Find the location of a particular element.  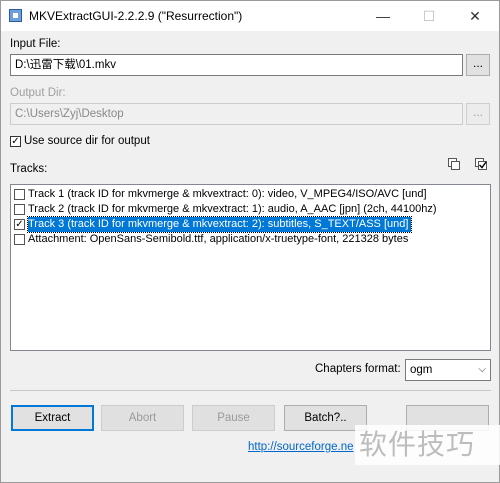

tracks-label: Tracks: is located at coordinates (29, 169).